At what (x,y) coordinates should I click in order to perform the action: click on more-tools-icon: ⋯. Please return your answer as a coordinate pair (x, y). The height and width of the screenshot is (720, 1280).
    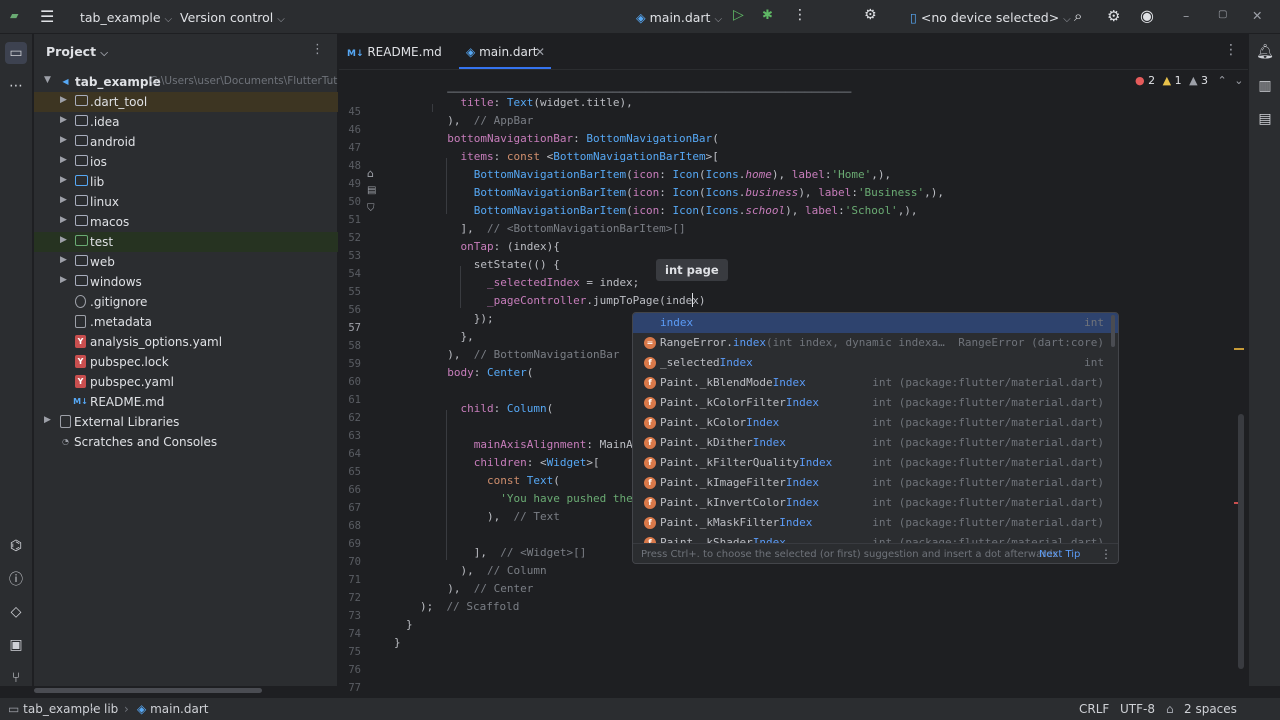
    Looking at the image, I should click on (16, 86).